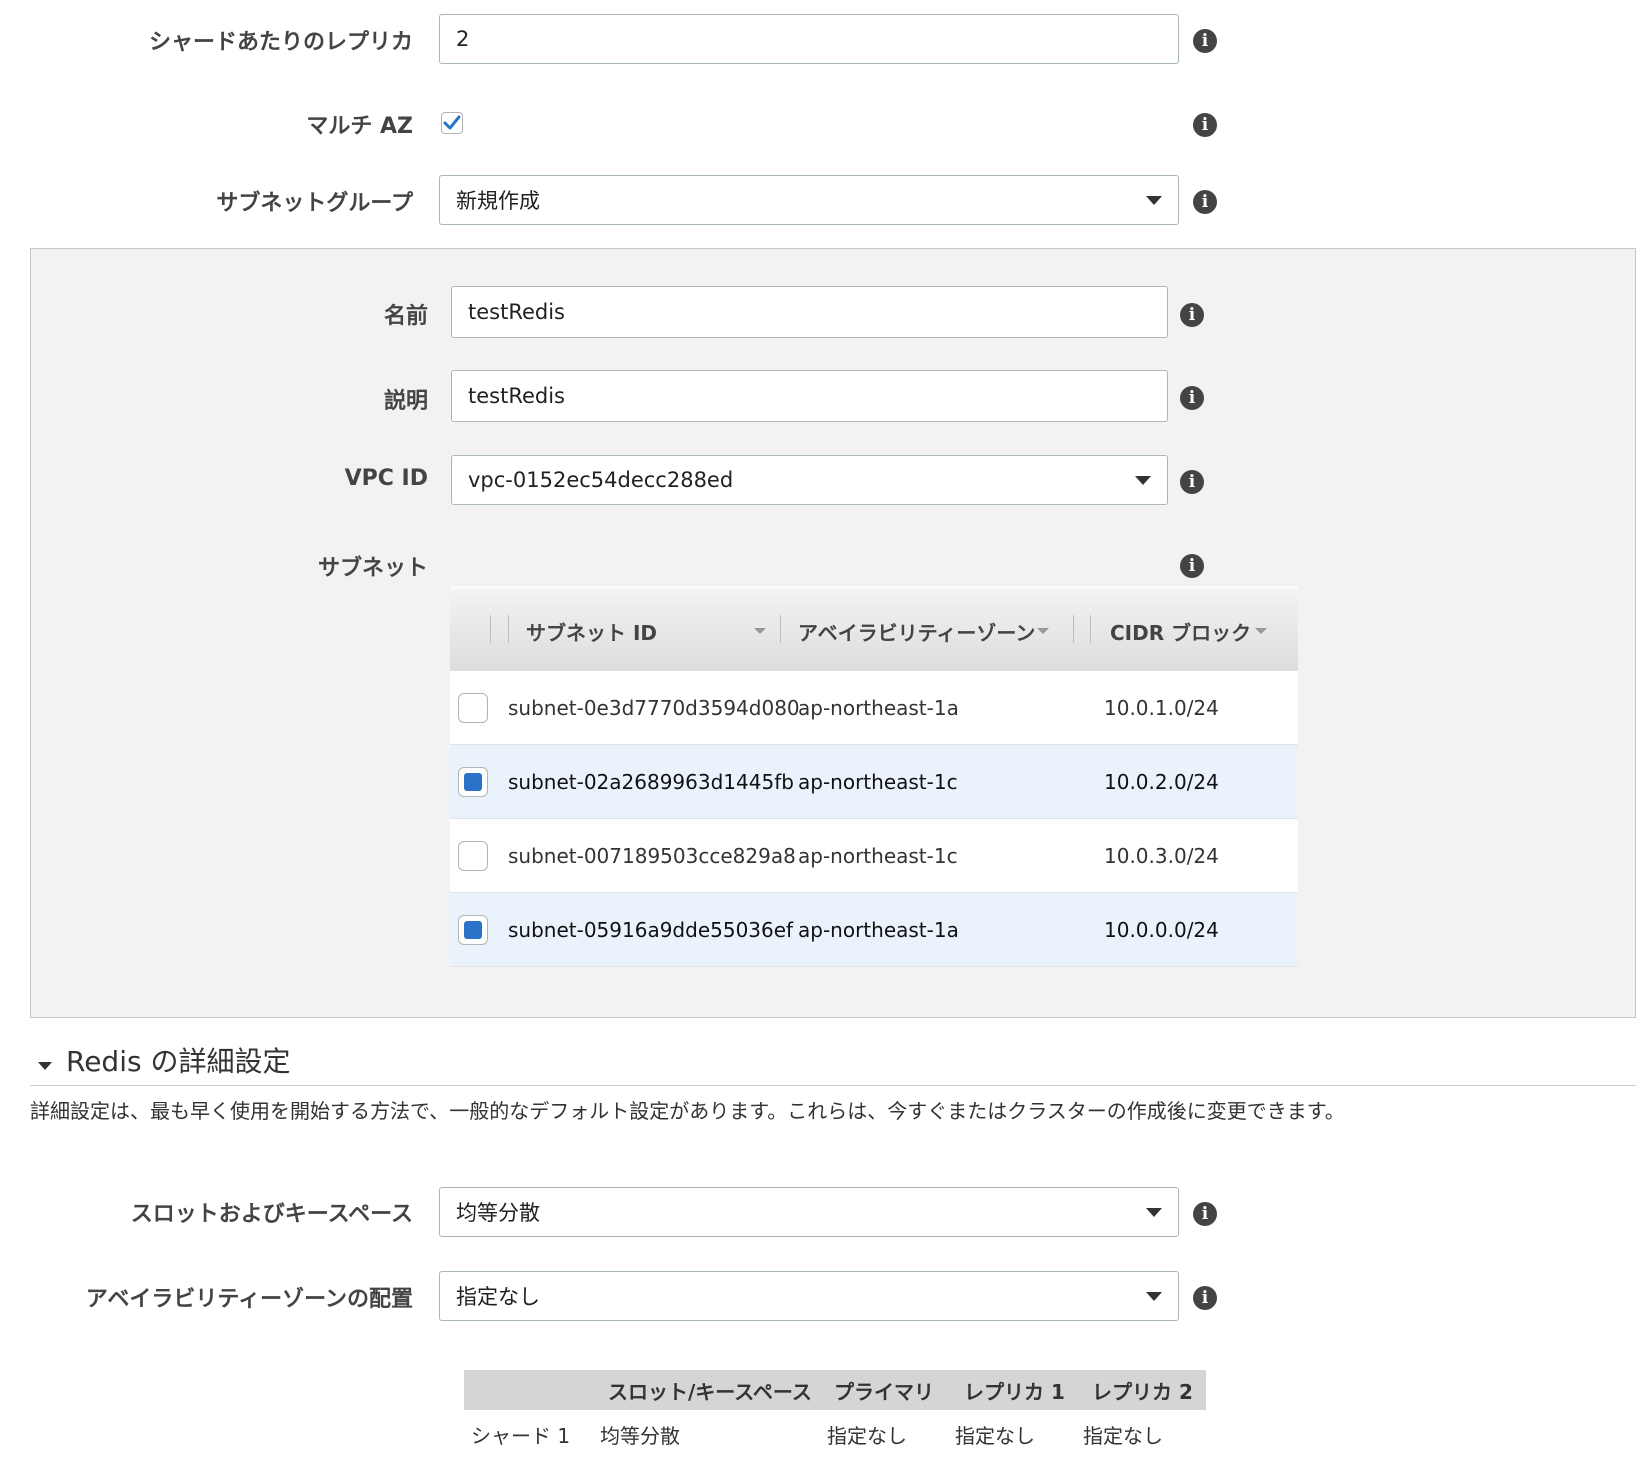 The width and height of the screenshot is (1640, 1464). I want to click on subnet-cidr: 10.0.1.0/24, so click(1161, 708).